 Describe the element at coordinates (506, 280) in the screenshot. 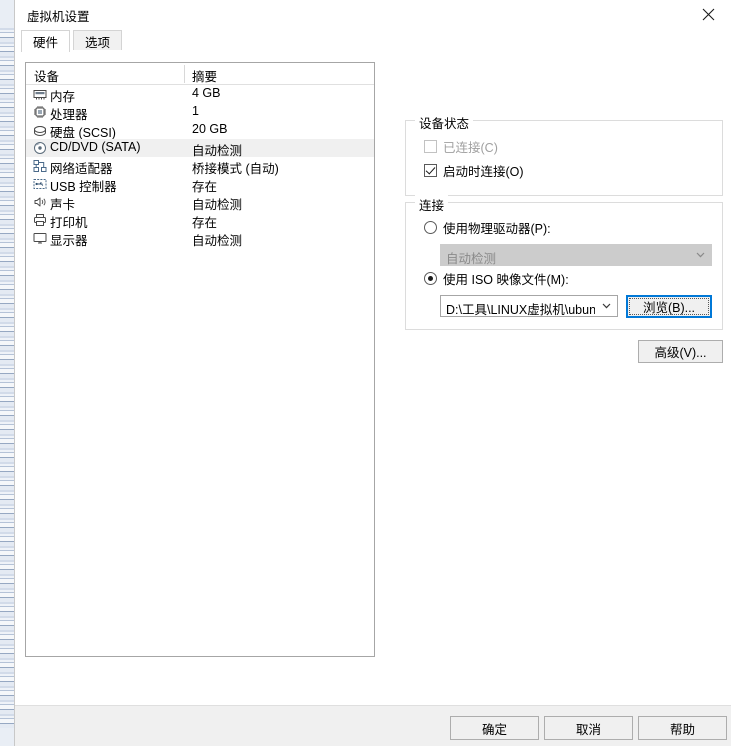

I see `radio-label: 使用 ISO 映像文件(M):` at that location.